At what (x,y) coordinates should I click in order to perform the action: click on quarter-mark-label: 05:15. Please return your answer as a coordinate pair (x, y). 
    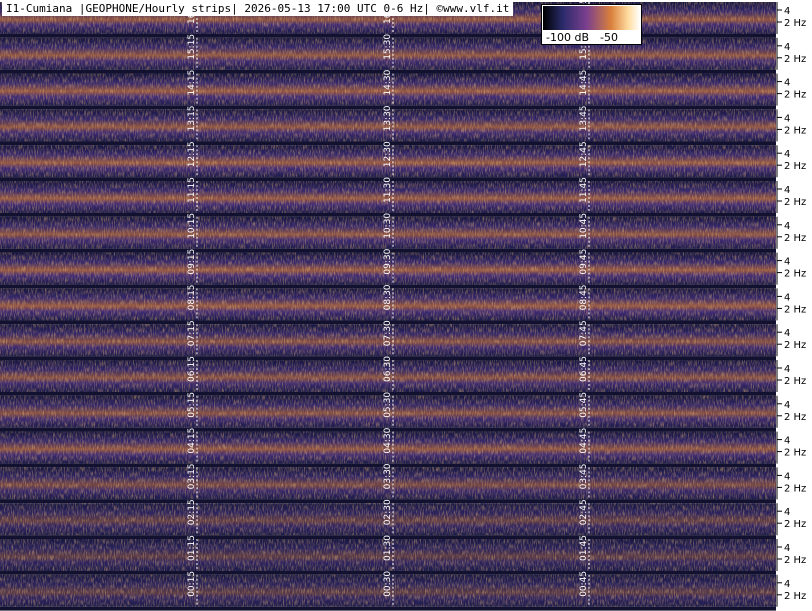
    Looking at the image, I should click on (192, 405).